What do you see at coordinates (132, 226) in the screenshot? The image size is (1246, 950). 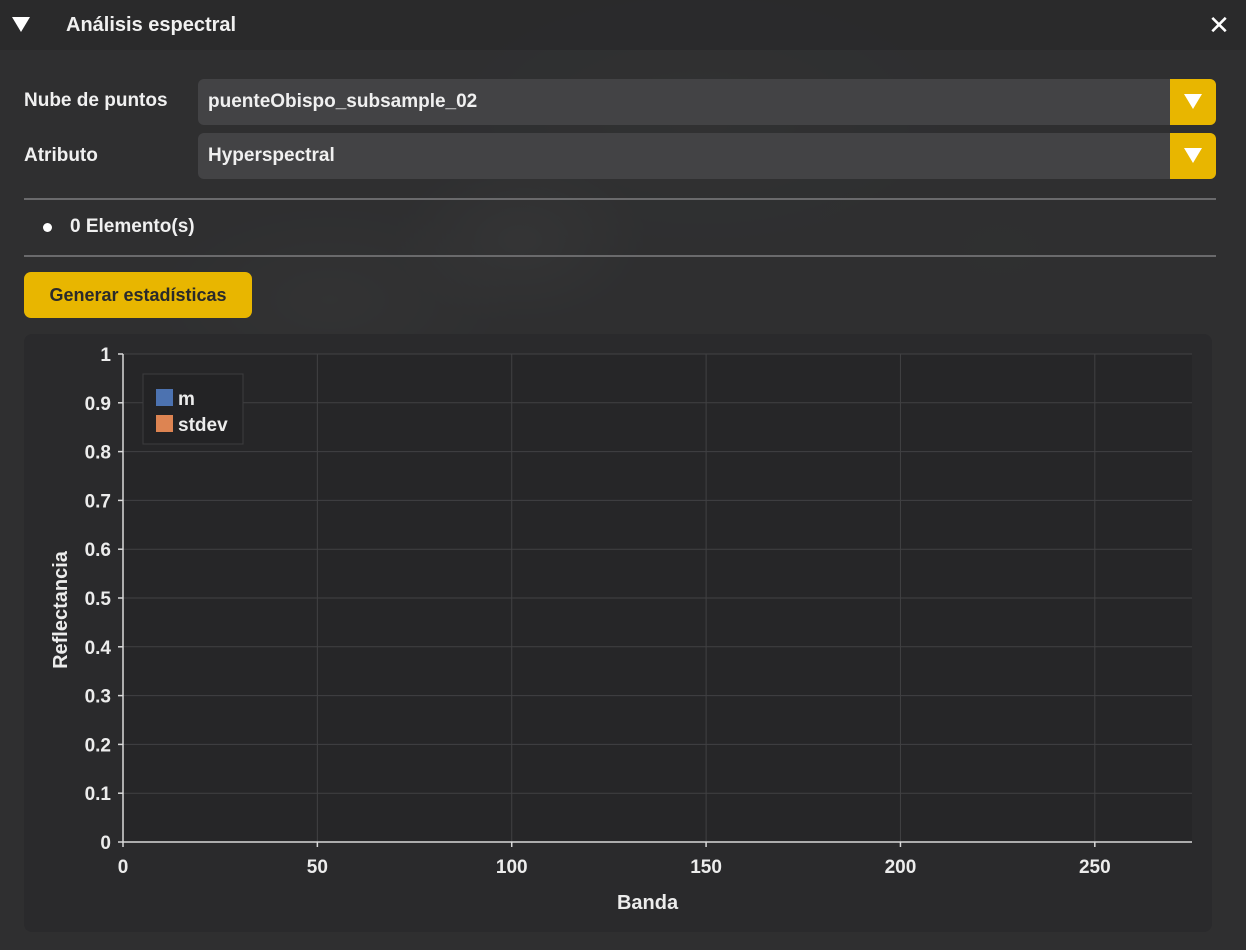 I see `elements-count: 0 Elemento(s)` at bounding box center [132, 226].